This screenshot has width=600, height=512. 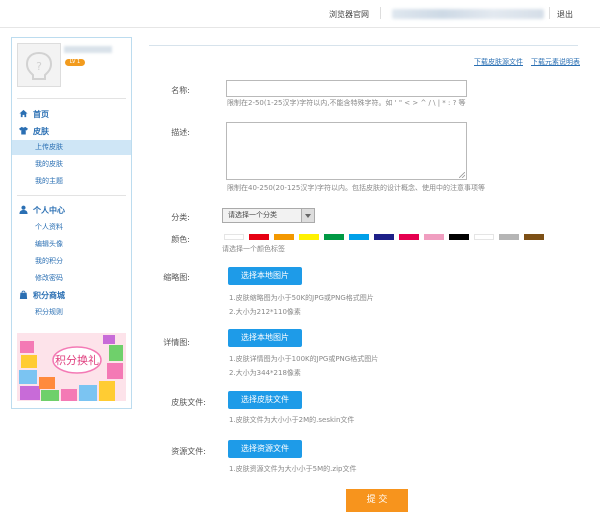 I want to click on level-badge: LV 1, so click(x=75, y=62).